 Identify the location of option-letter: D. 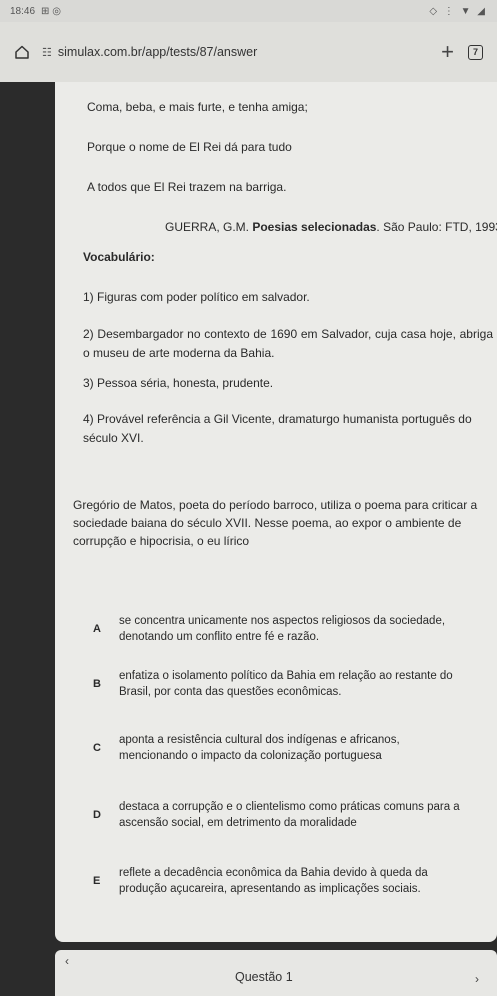
(97, 814).